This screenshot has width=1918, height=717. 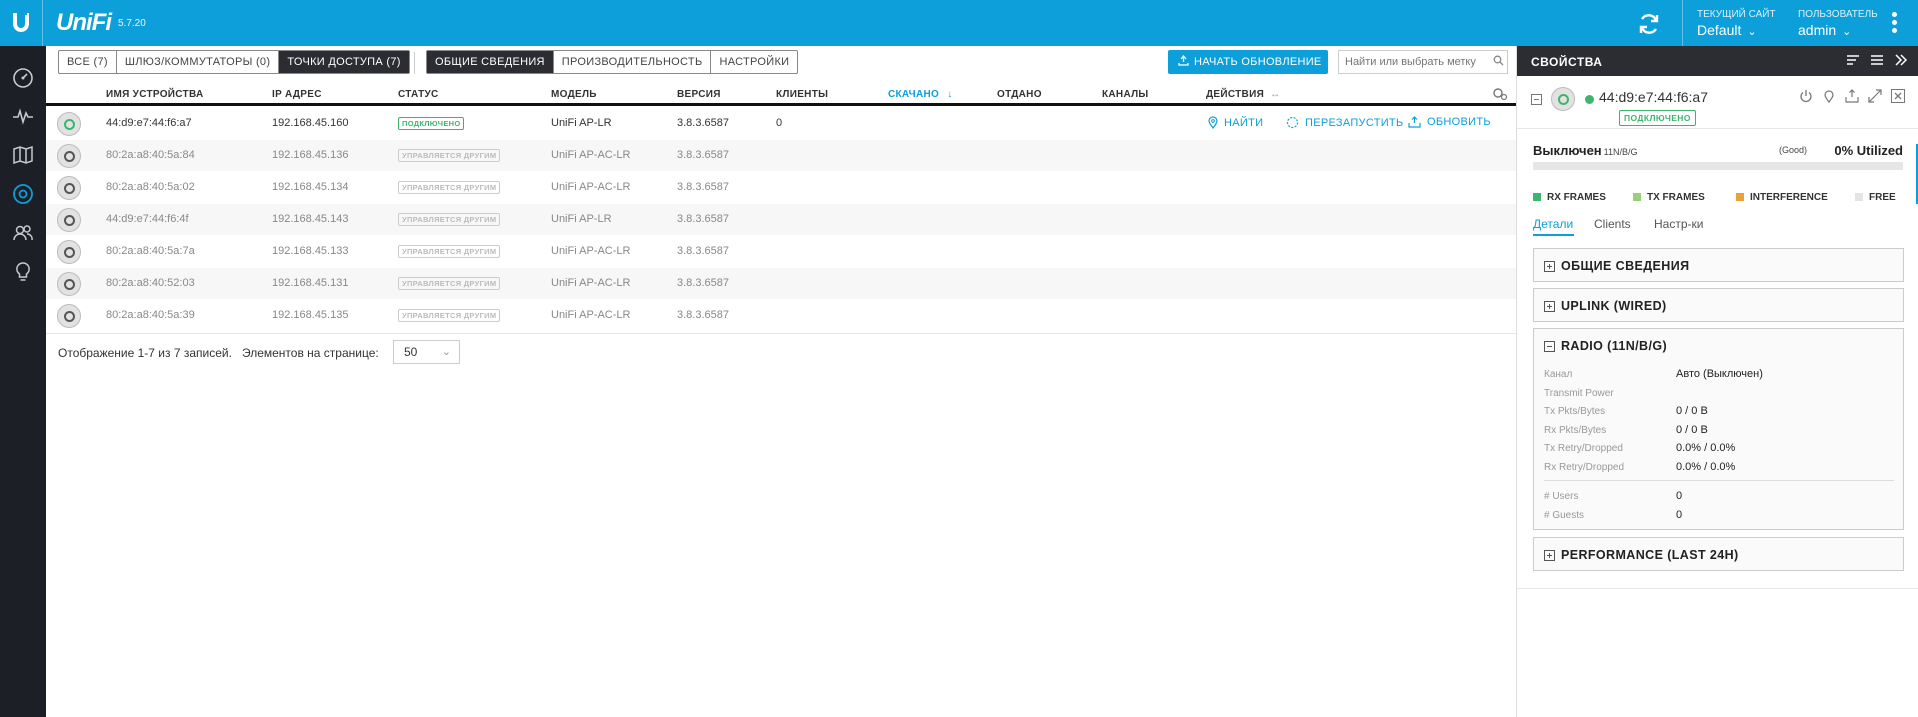 What do you see at coordinates (411, 352) in the screenshot?
I see `per-page-value: 50` at bounding box center [411, 352].